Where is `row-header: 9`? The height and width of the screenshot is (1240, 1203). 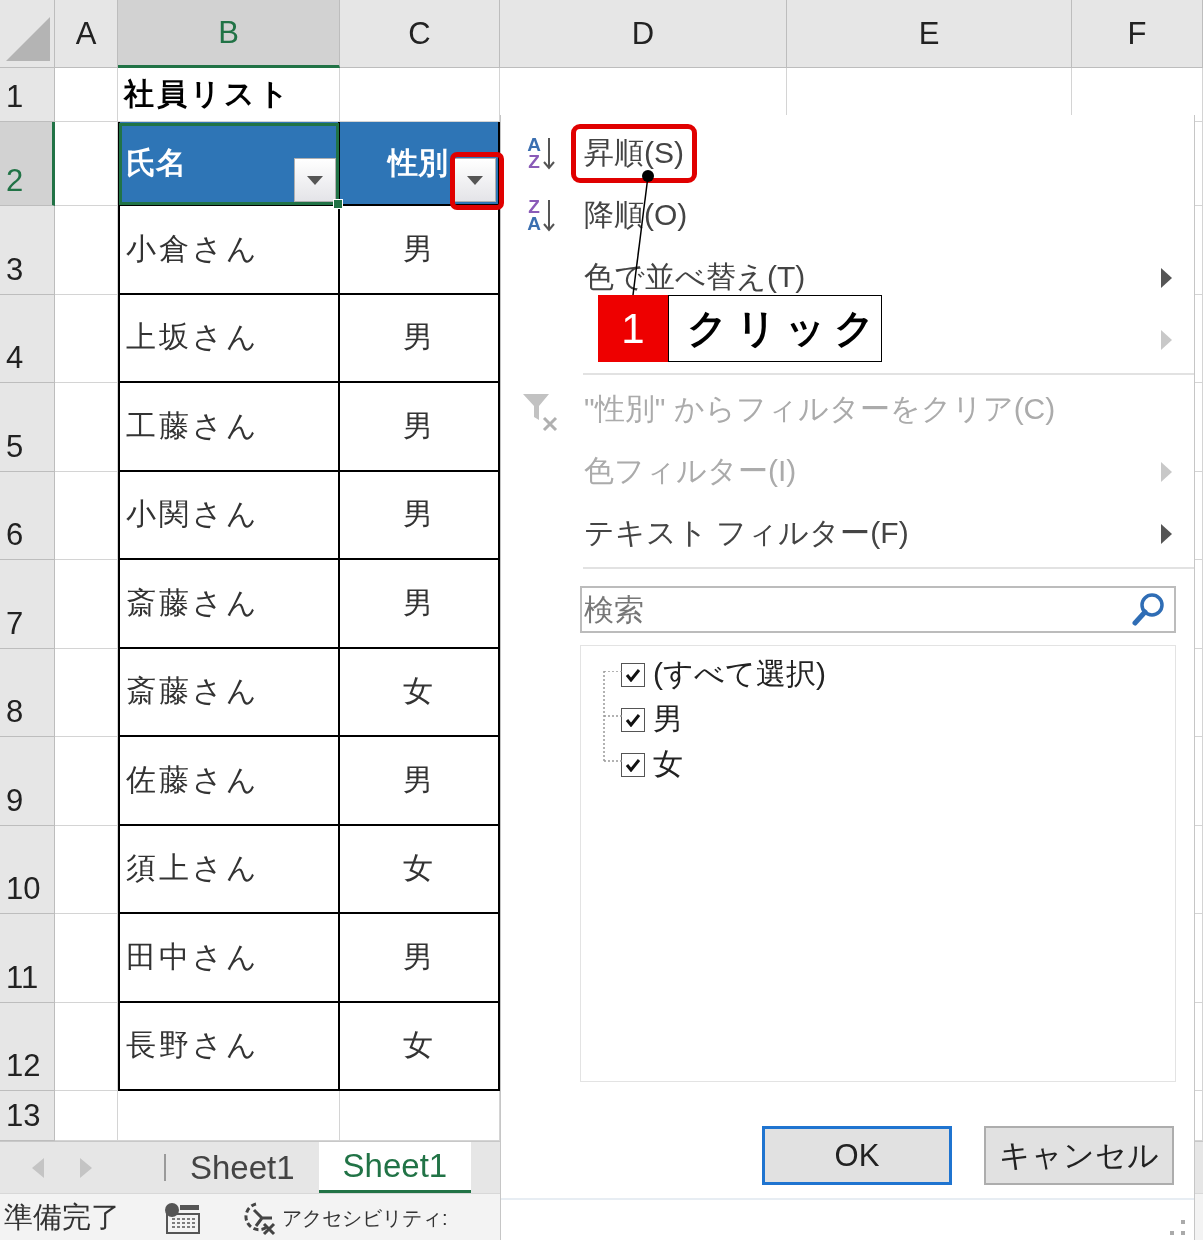
row-header: 9 is located at coordinates (27, 781).